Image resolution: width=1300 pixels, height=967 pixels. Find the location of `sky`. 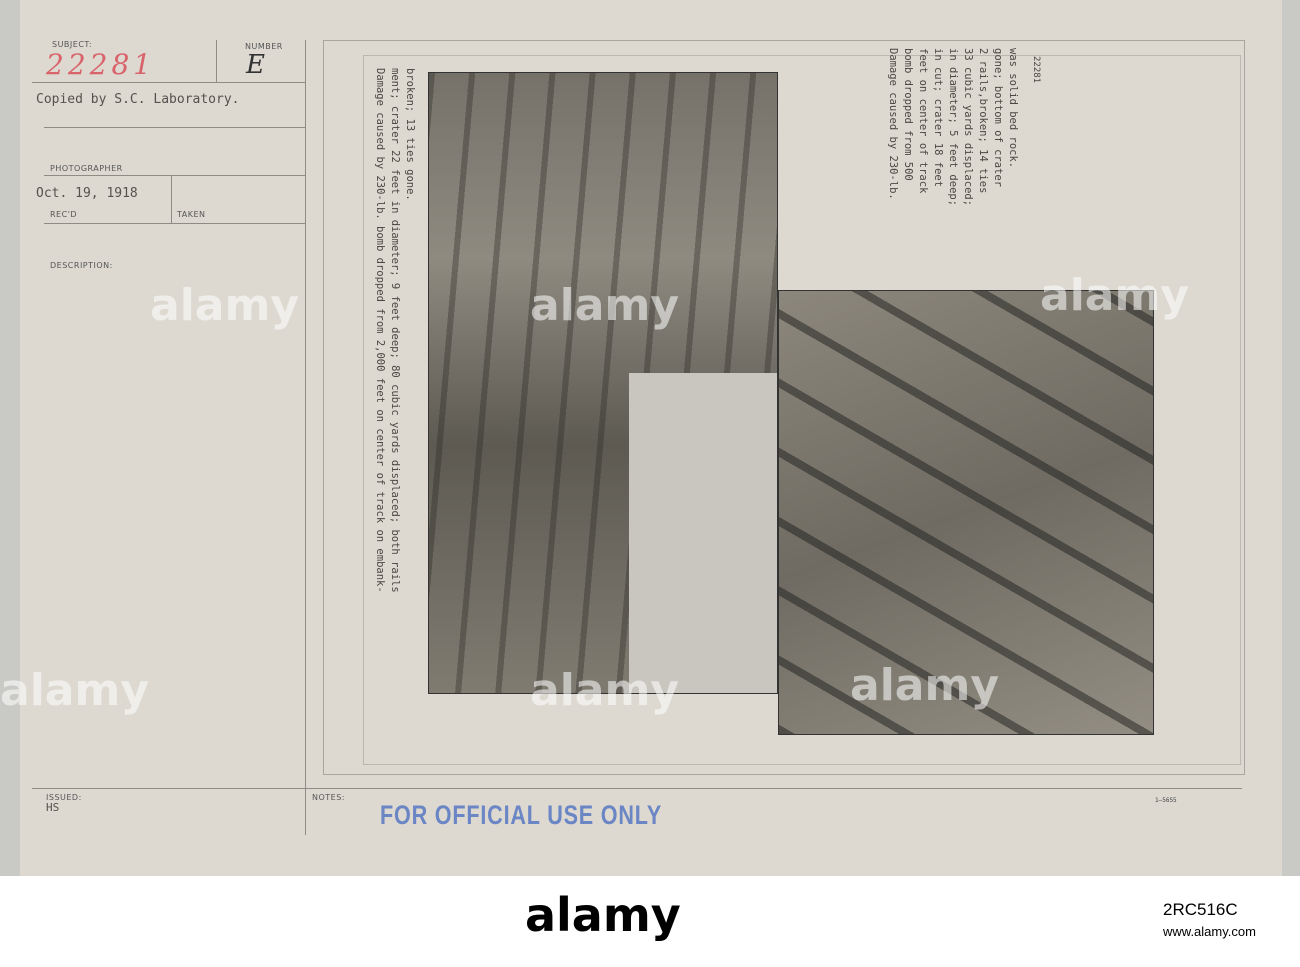

sky is located at coordinates (703, 533).